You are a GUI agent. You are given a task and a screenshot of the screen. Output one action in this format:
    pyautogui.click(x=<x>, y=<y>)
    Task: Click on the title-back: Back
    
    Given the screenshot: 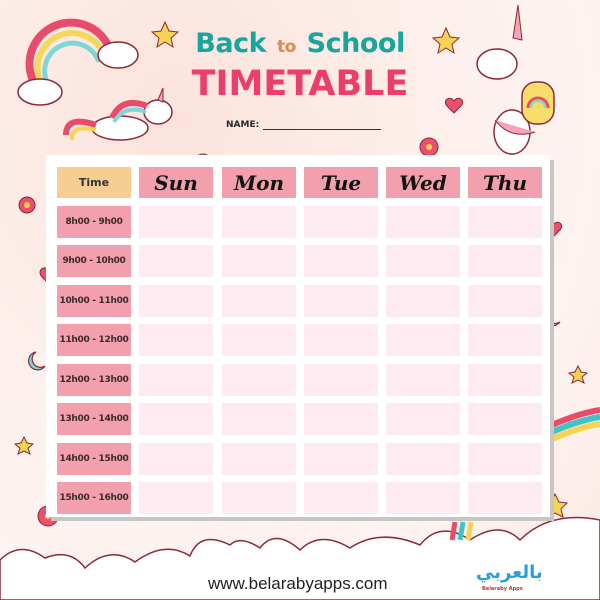 What is the action you would take?
    pyautogui.click(x=231, y=43)
    